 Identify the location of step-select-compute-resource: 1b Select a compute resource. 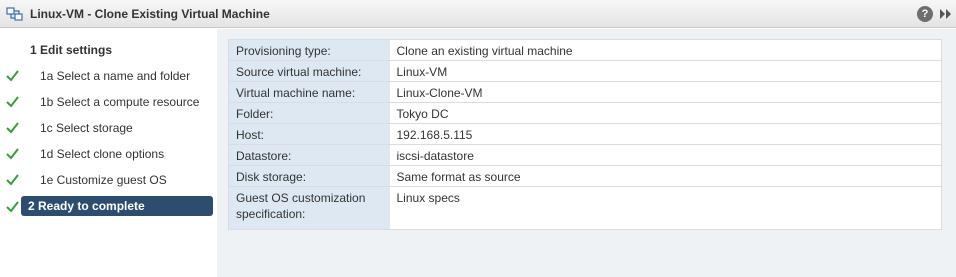
(108, 102).